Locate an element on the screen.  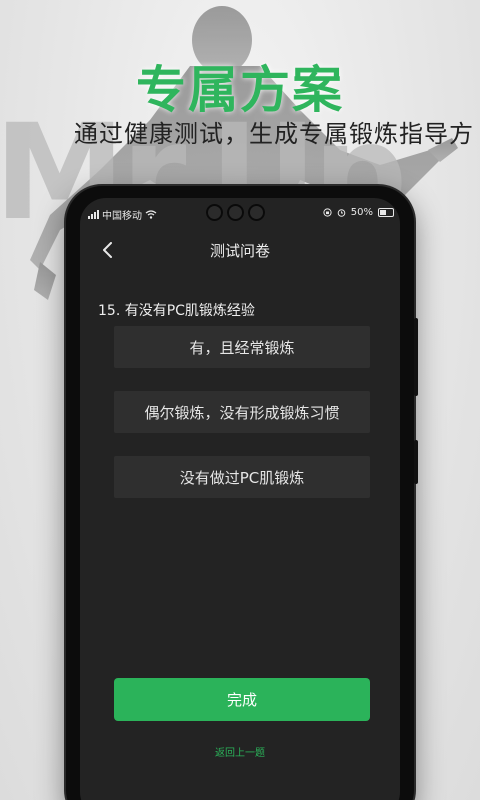
battery-percent: 50% is located at coordinates (361, 212).